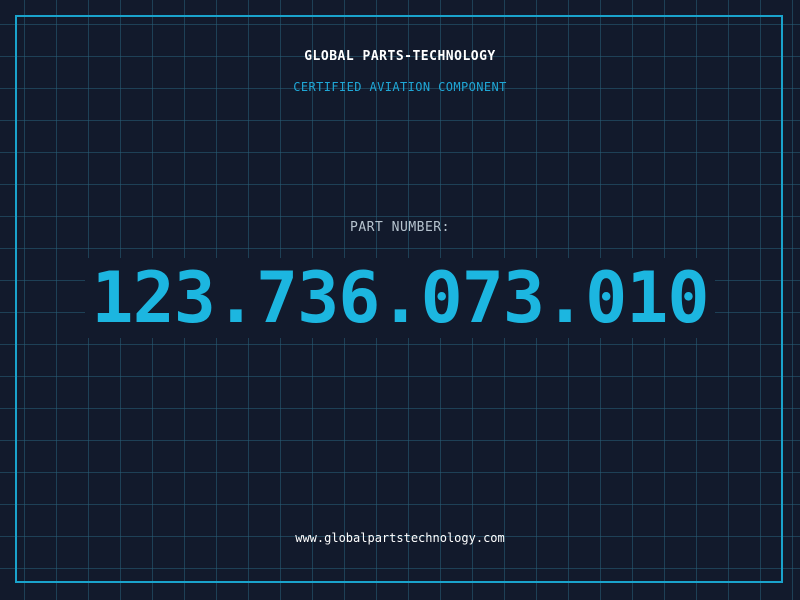 The image size is (800, 600). What do you see at coordinates (400, 87) in the screenshot?
I see `brand-subtitle: CERTIFIED AVIATION COMPONENT` at bounding box center [400, 87].